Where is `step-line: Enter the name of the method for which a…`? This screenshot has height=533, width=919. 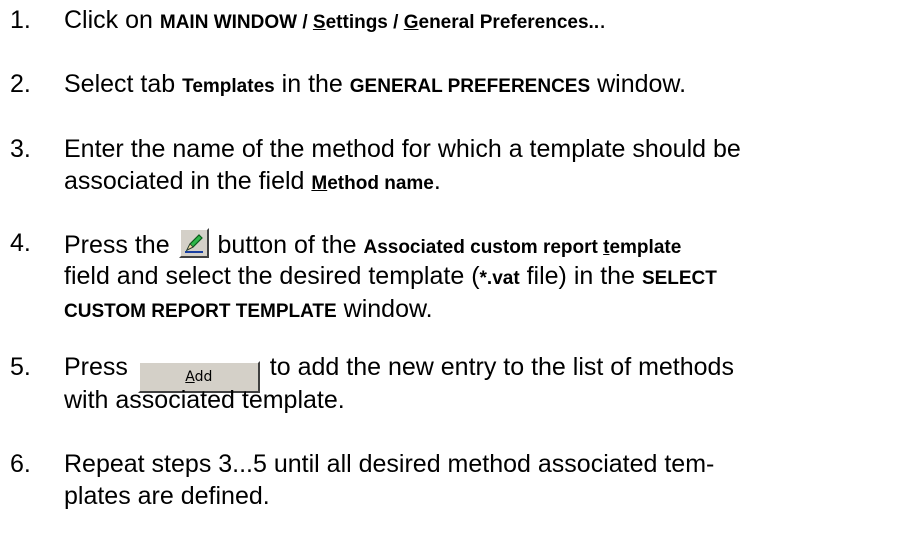
step-line: Enter the name of the method for which a… is located at coordinates (402, 149).